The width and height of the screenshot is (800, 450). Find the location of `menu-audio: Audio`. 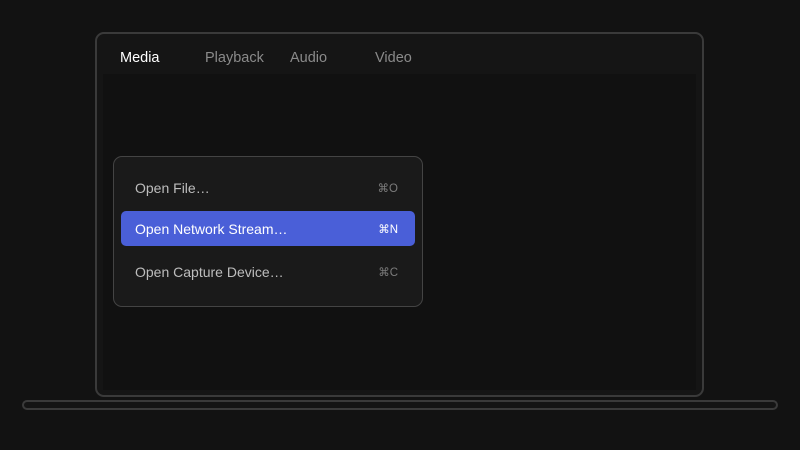

menu-audio: Audio is located at coordinates (308, 58).